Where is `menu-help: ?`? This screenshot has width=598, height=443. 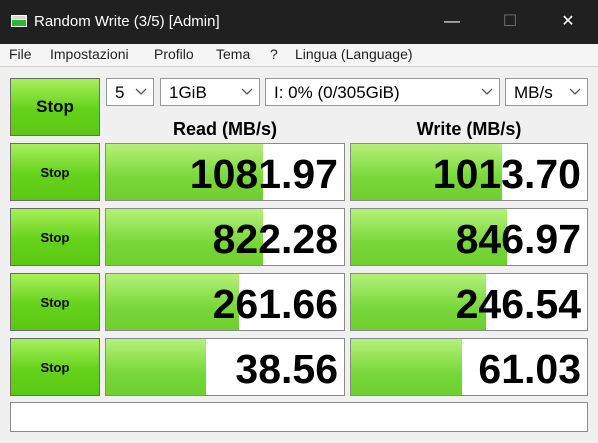 menu-help: ? is located at coordinates (274, 54).